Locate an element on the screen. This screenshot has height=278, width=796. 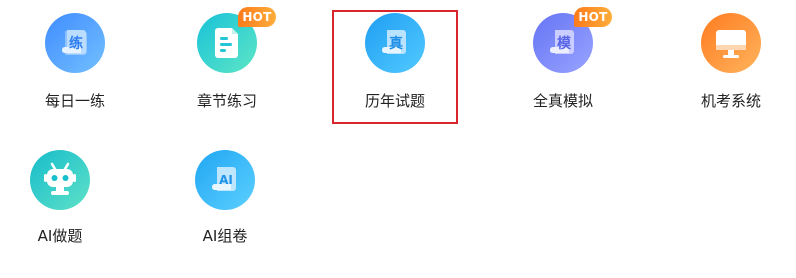
item-chapter-practice: HOT 章节练习 is located at coordinates (227, 65).